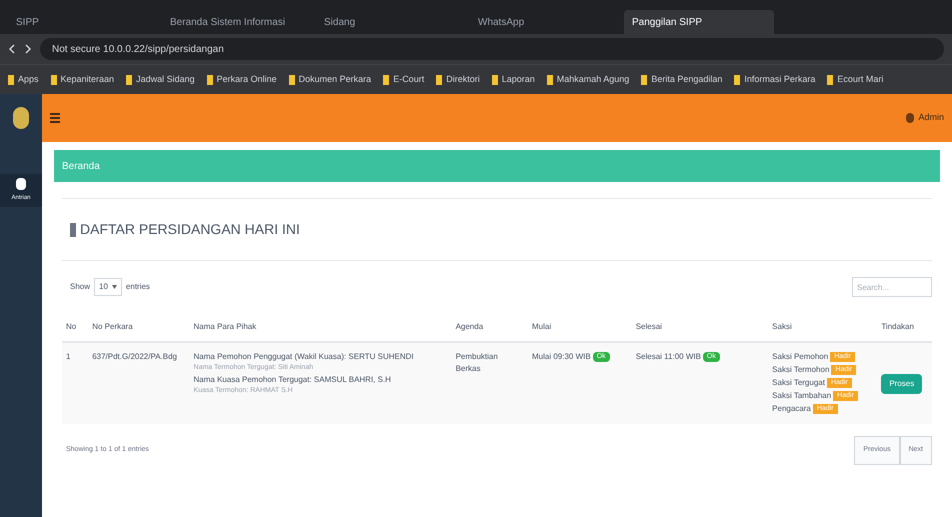 The width and height of the screenshot is (952, 517). Describe the element at coordinates (801, 370) in the screenshot. I see `witness-name: Saksi Termohon` at that location.